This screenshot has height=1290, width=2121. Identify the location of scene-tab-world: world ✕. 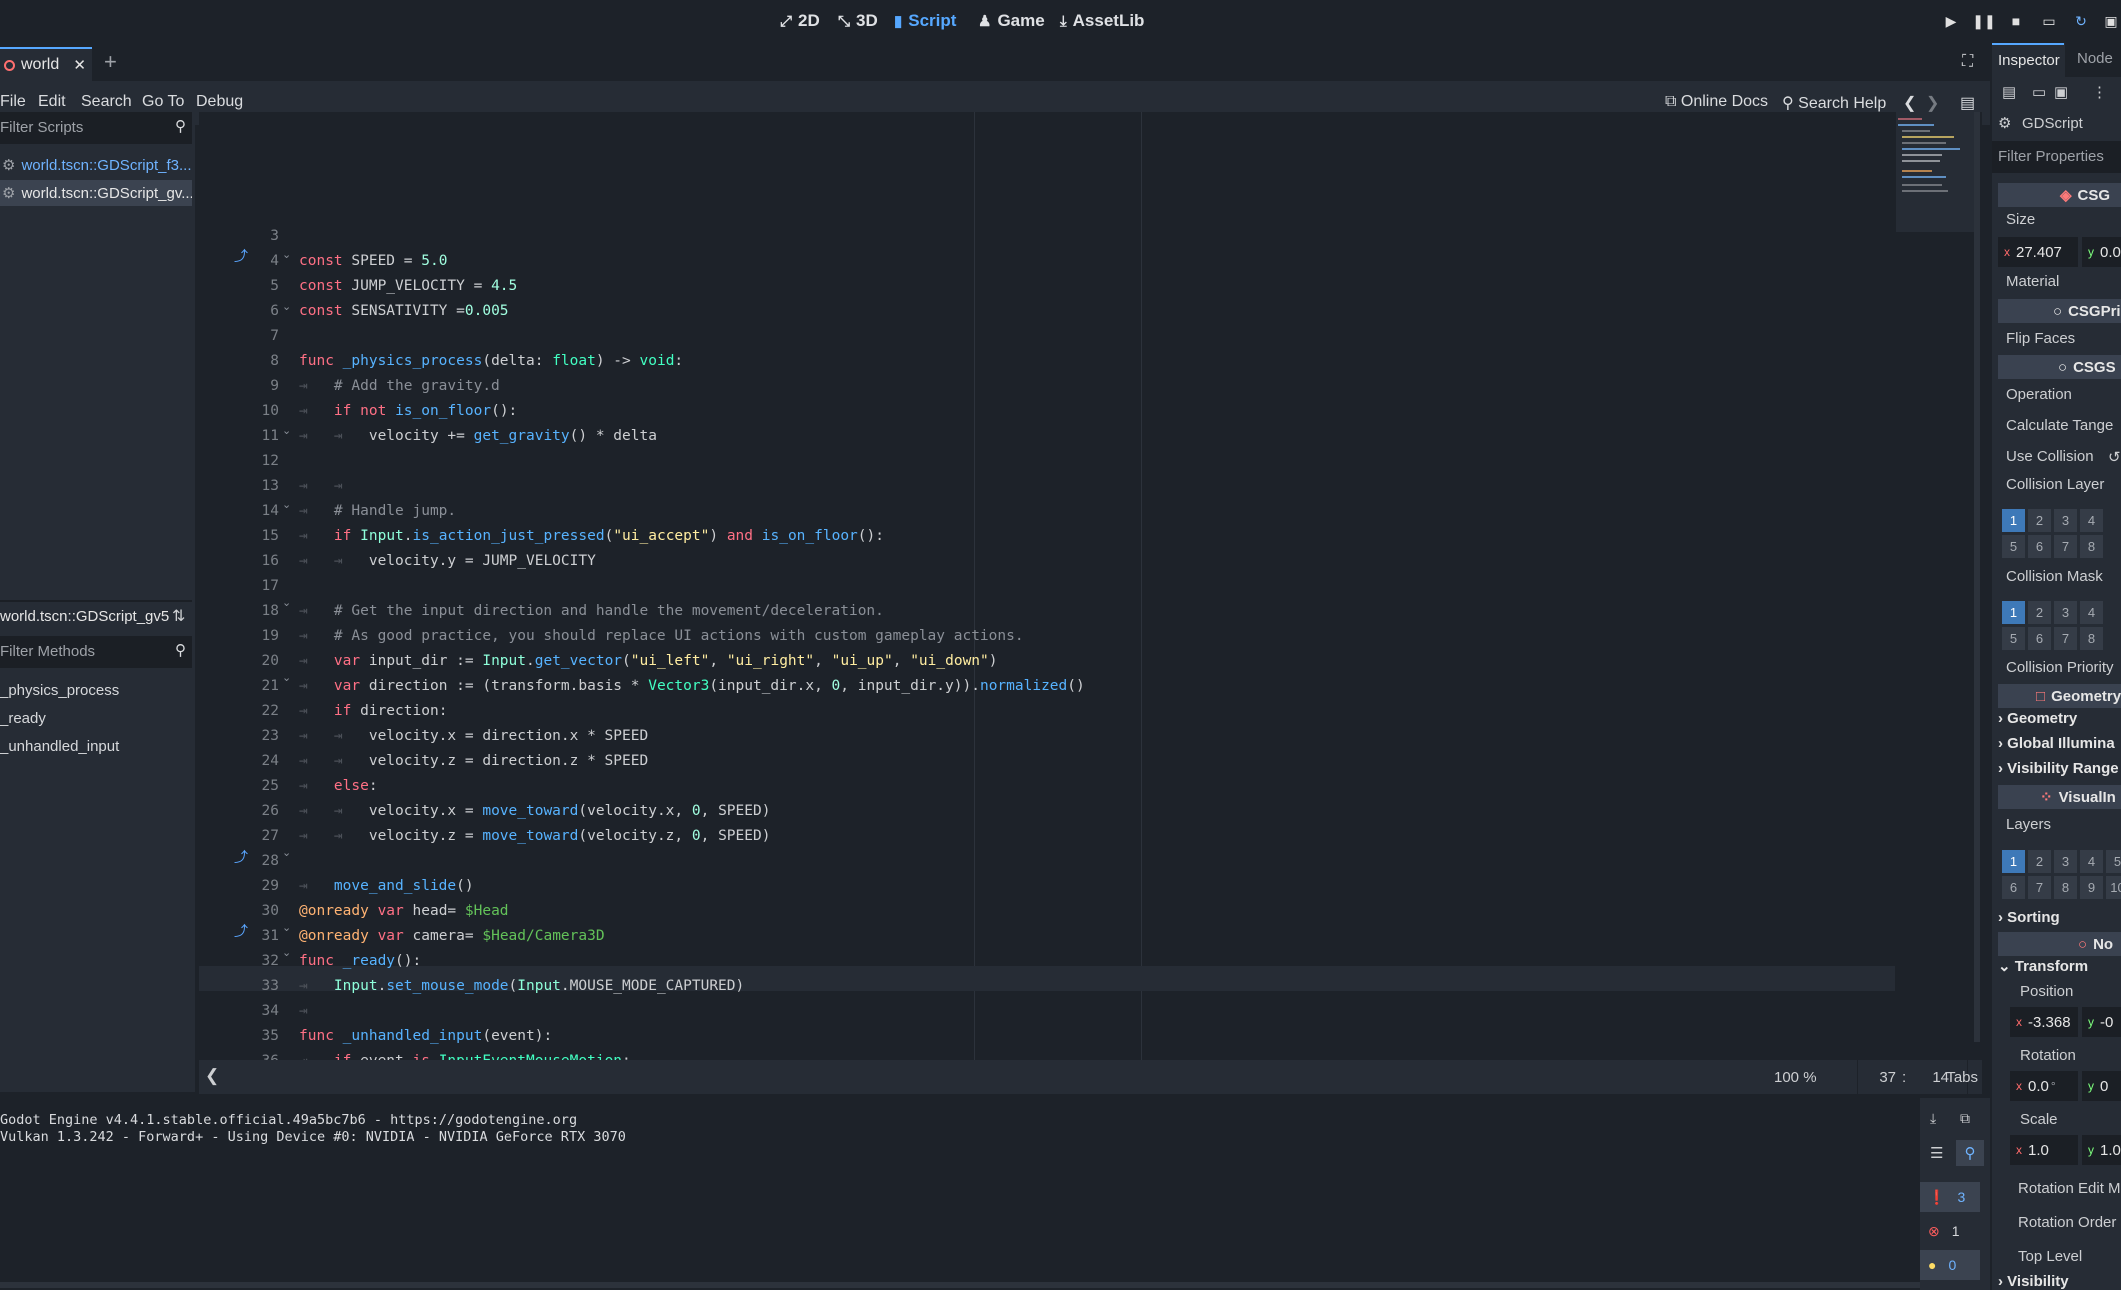
(46, 64).